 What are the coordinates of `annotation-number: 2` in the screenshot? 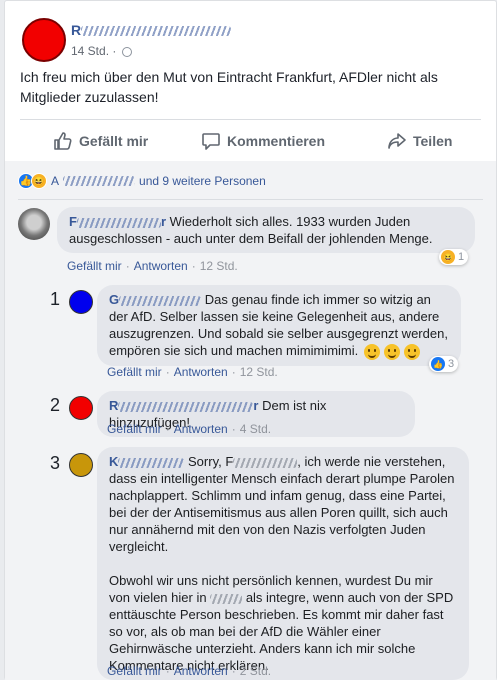 It's located at (55, 405).